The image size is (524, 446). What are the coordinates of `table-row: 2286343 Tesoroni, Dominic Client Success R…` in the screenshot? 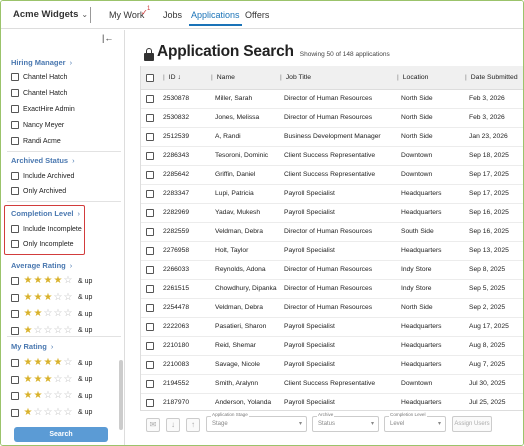 It's located at (332, 156).